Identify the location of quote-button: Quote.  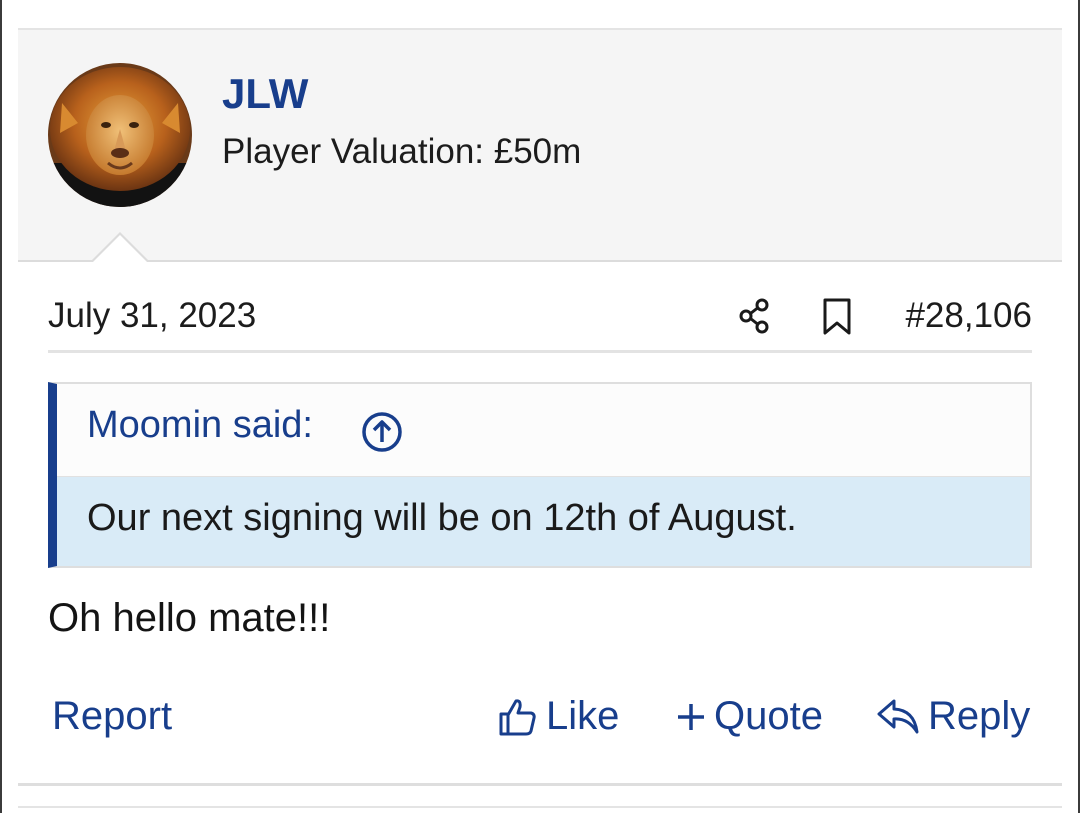
(749, 716).